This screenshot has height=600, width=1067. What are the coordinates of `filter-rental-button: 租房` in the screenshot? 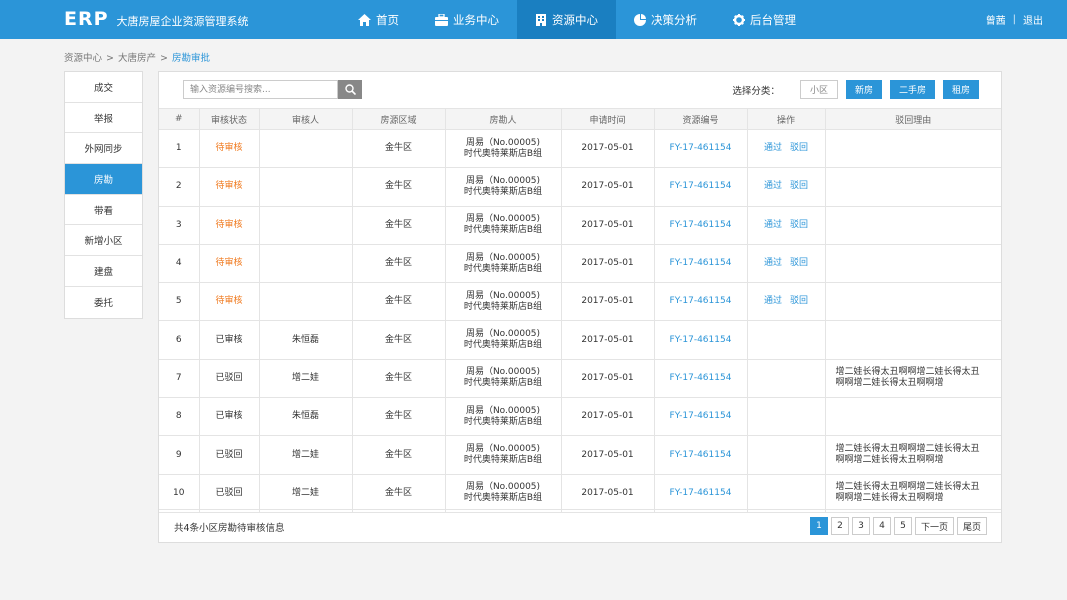 It's located at (960, 89).